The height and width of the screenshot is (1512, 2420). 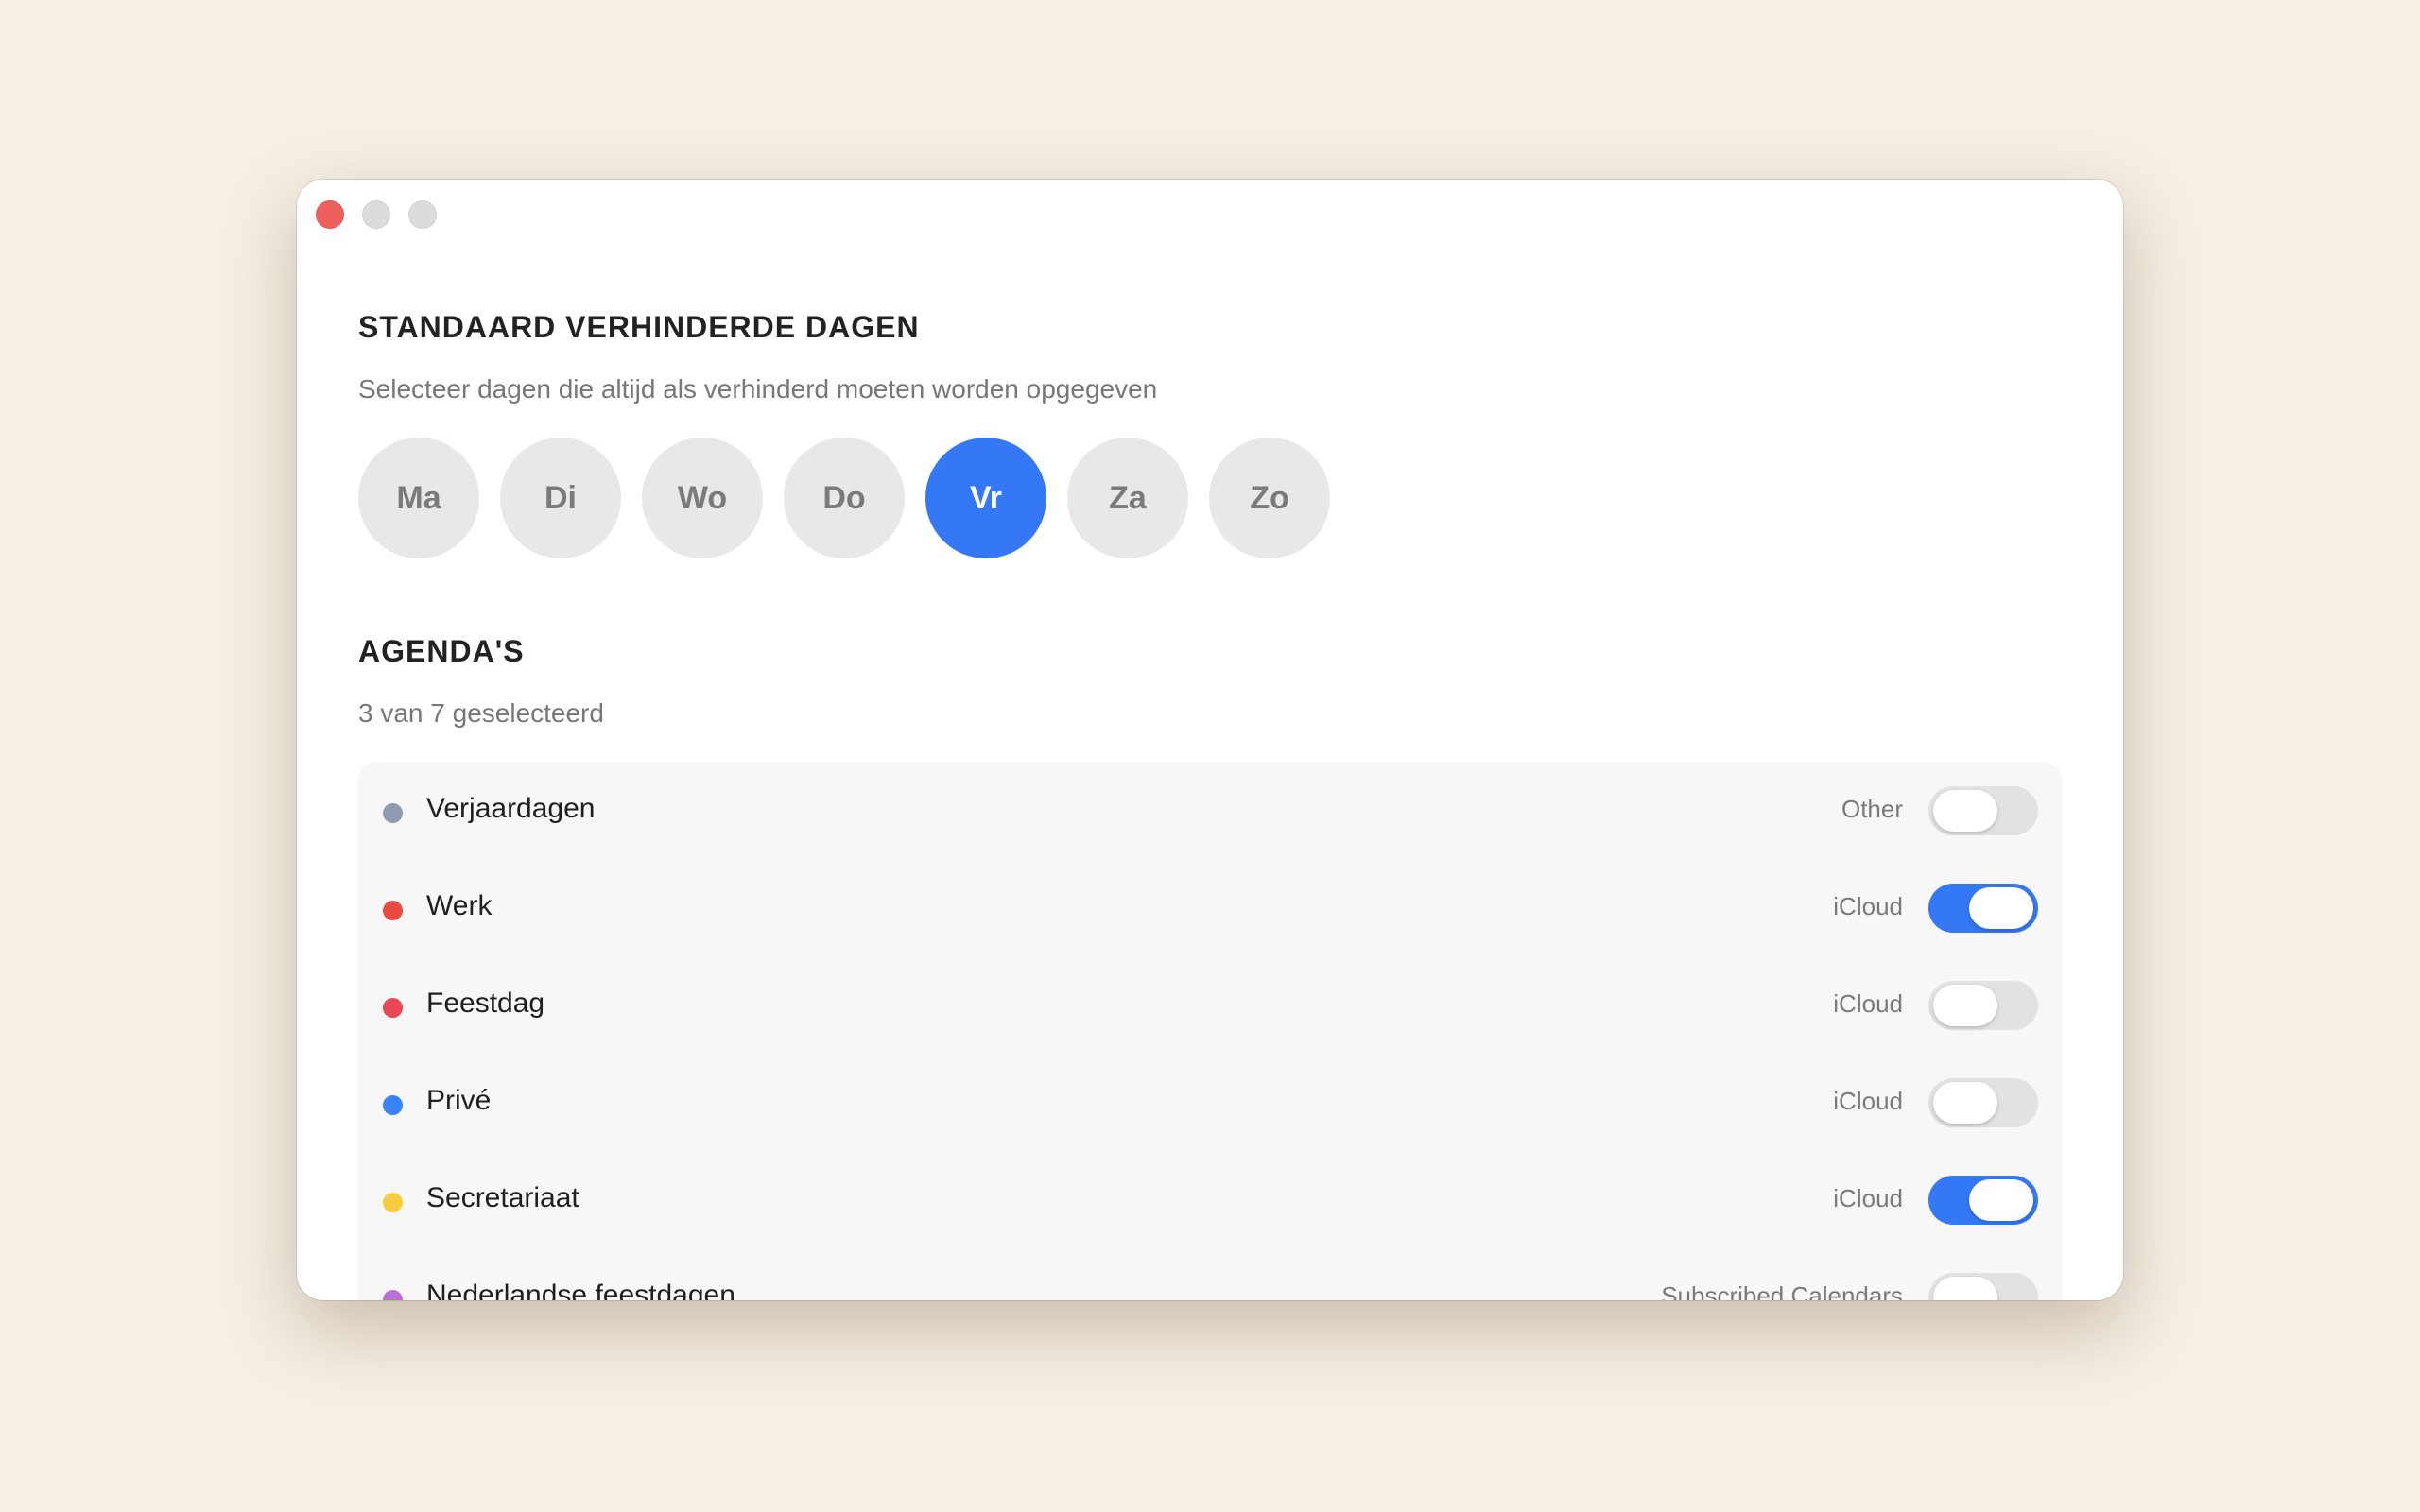 What do you see at coordinates (1127, 498) in the screenshot?
I see `day-button-za: Za` at bounding box center [1127, 498].